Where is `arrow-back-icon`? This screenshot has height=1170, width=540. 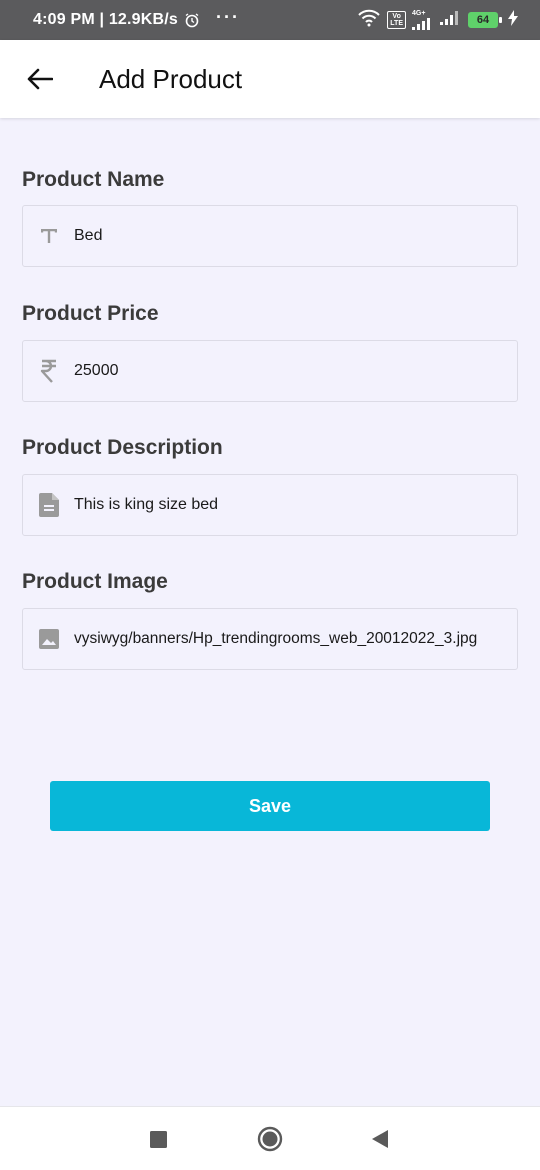 arrow-back-icon is located at coordinates (40, 79).